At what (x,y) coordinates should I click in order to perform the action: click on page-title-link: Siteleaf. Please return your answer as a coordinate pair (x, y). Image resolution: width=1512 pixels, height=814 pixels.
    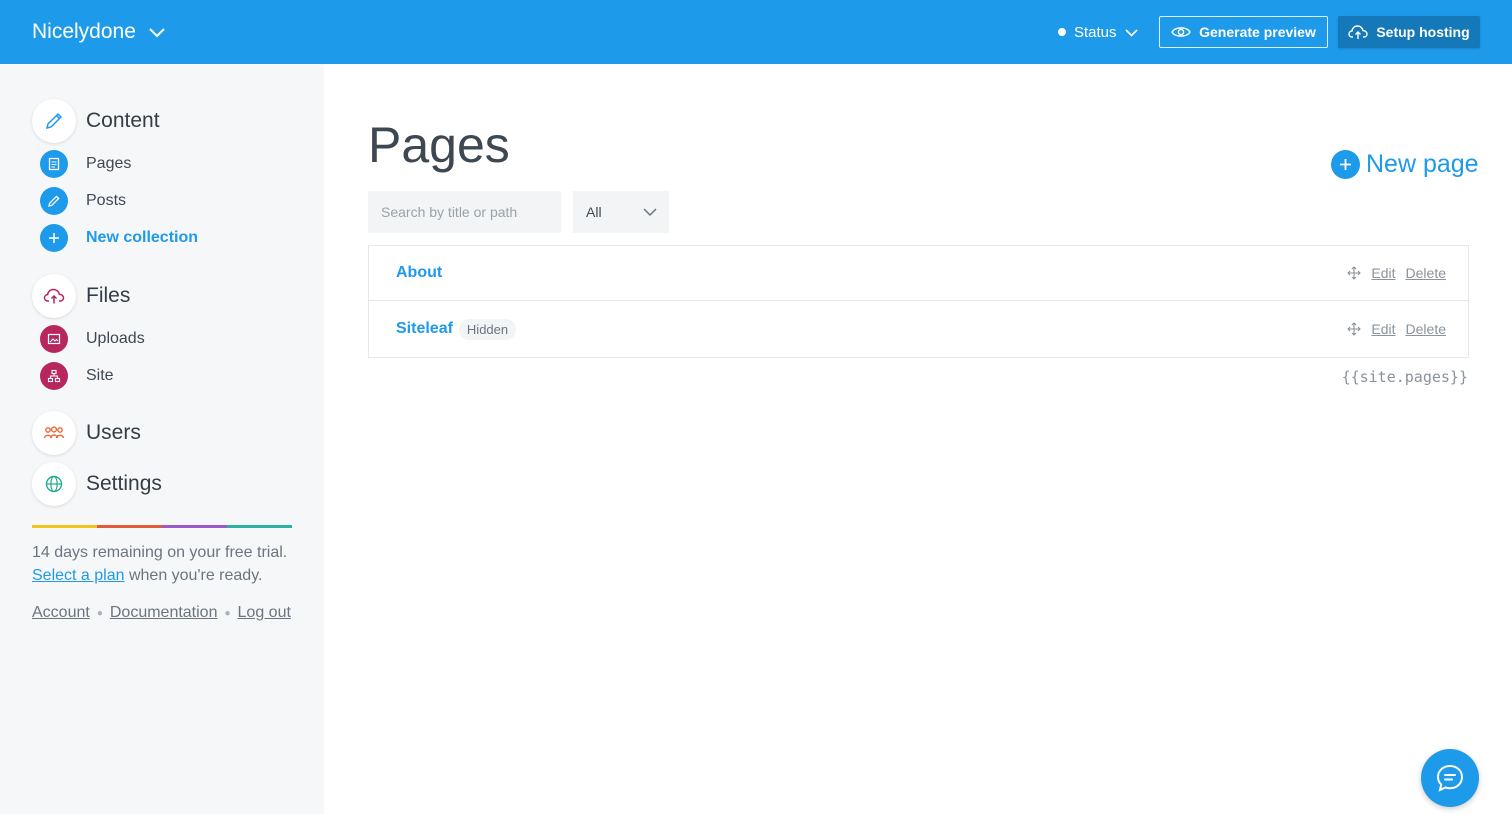
    Looking at the image, I should click on (424, 329).